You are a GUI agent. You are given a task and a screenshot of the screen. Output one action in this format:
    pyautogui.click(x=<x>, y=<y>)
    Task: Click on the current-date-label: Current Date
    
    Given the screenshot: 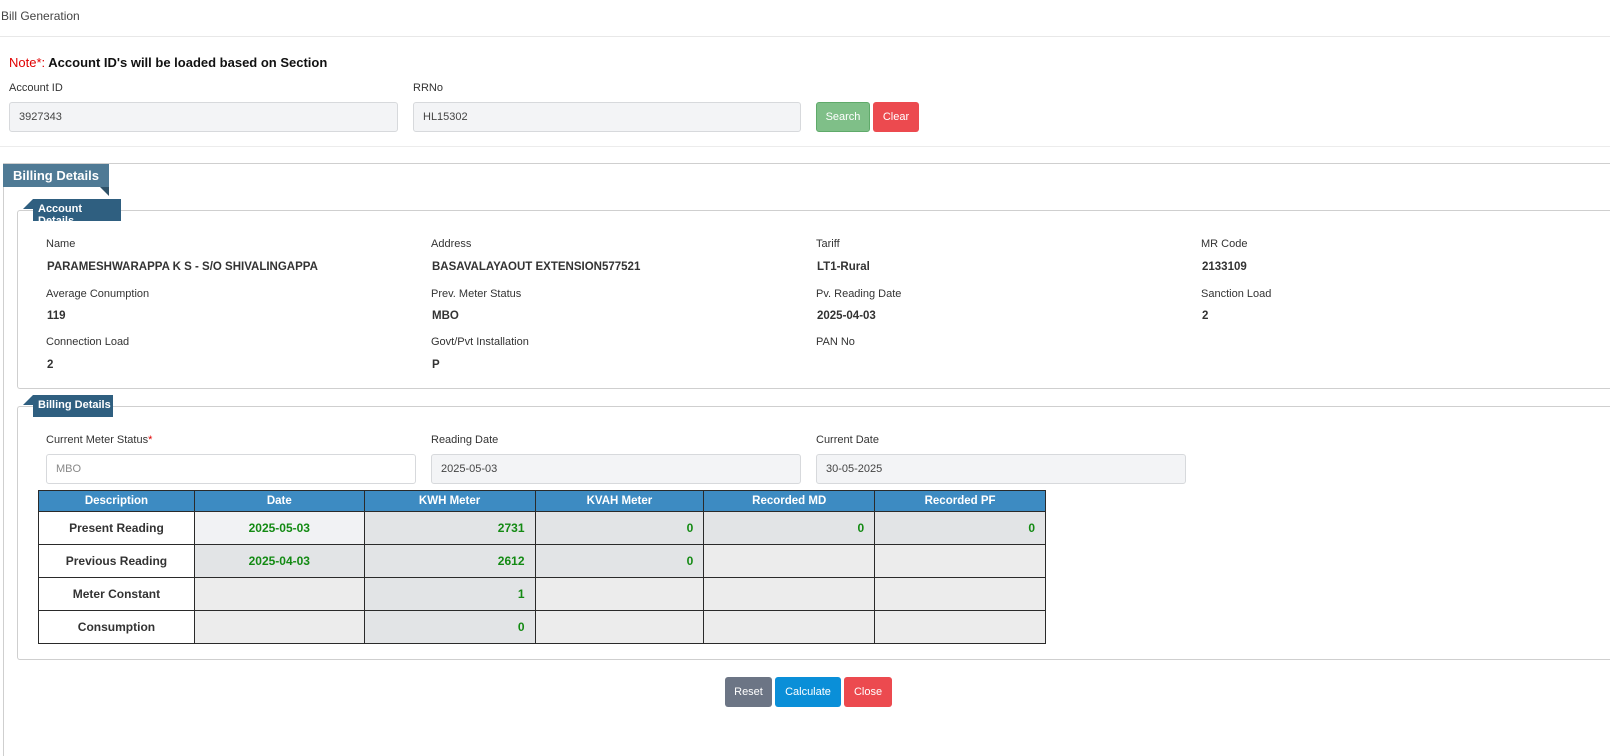 What is the action you would take?
    pyautogui.click(x=847, y=440)
    